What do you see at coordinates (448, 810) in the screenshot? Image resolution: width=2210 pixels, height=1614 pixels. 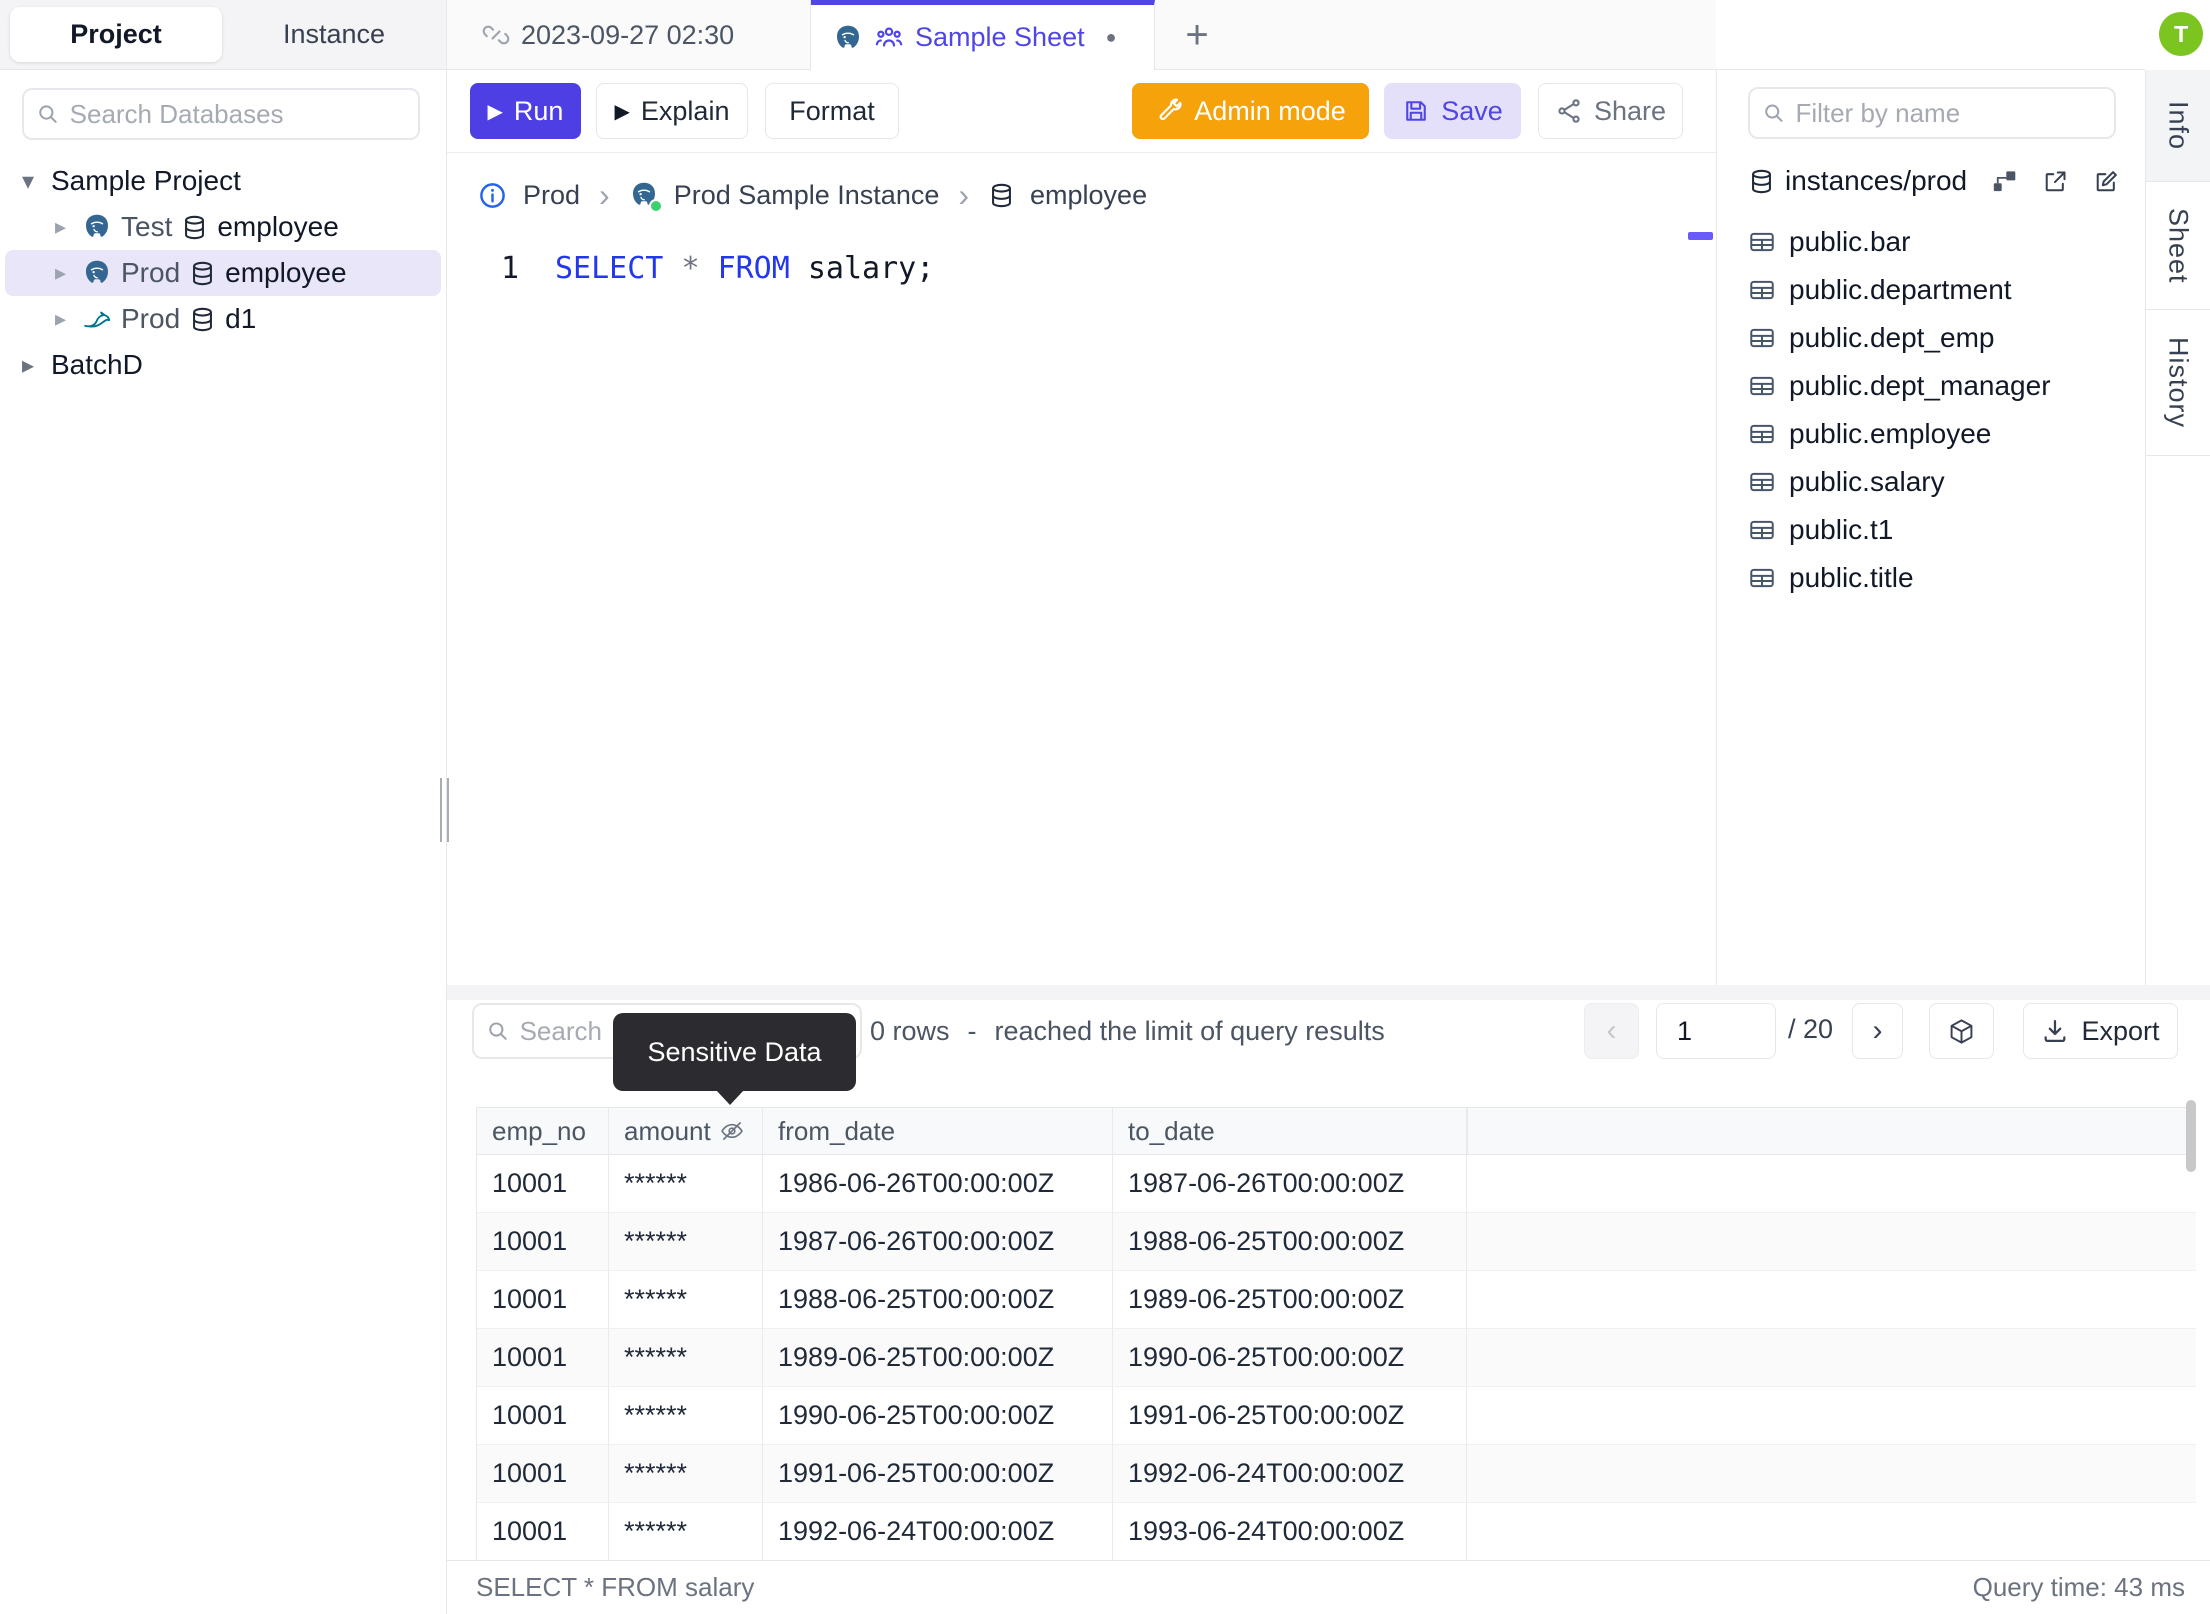 I see `sidebar-resize-handle` at bounding box center [448, 810].